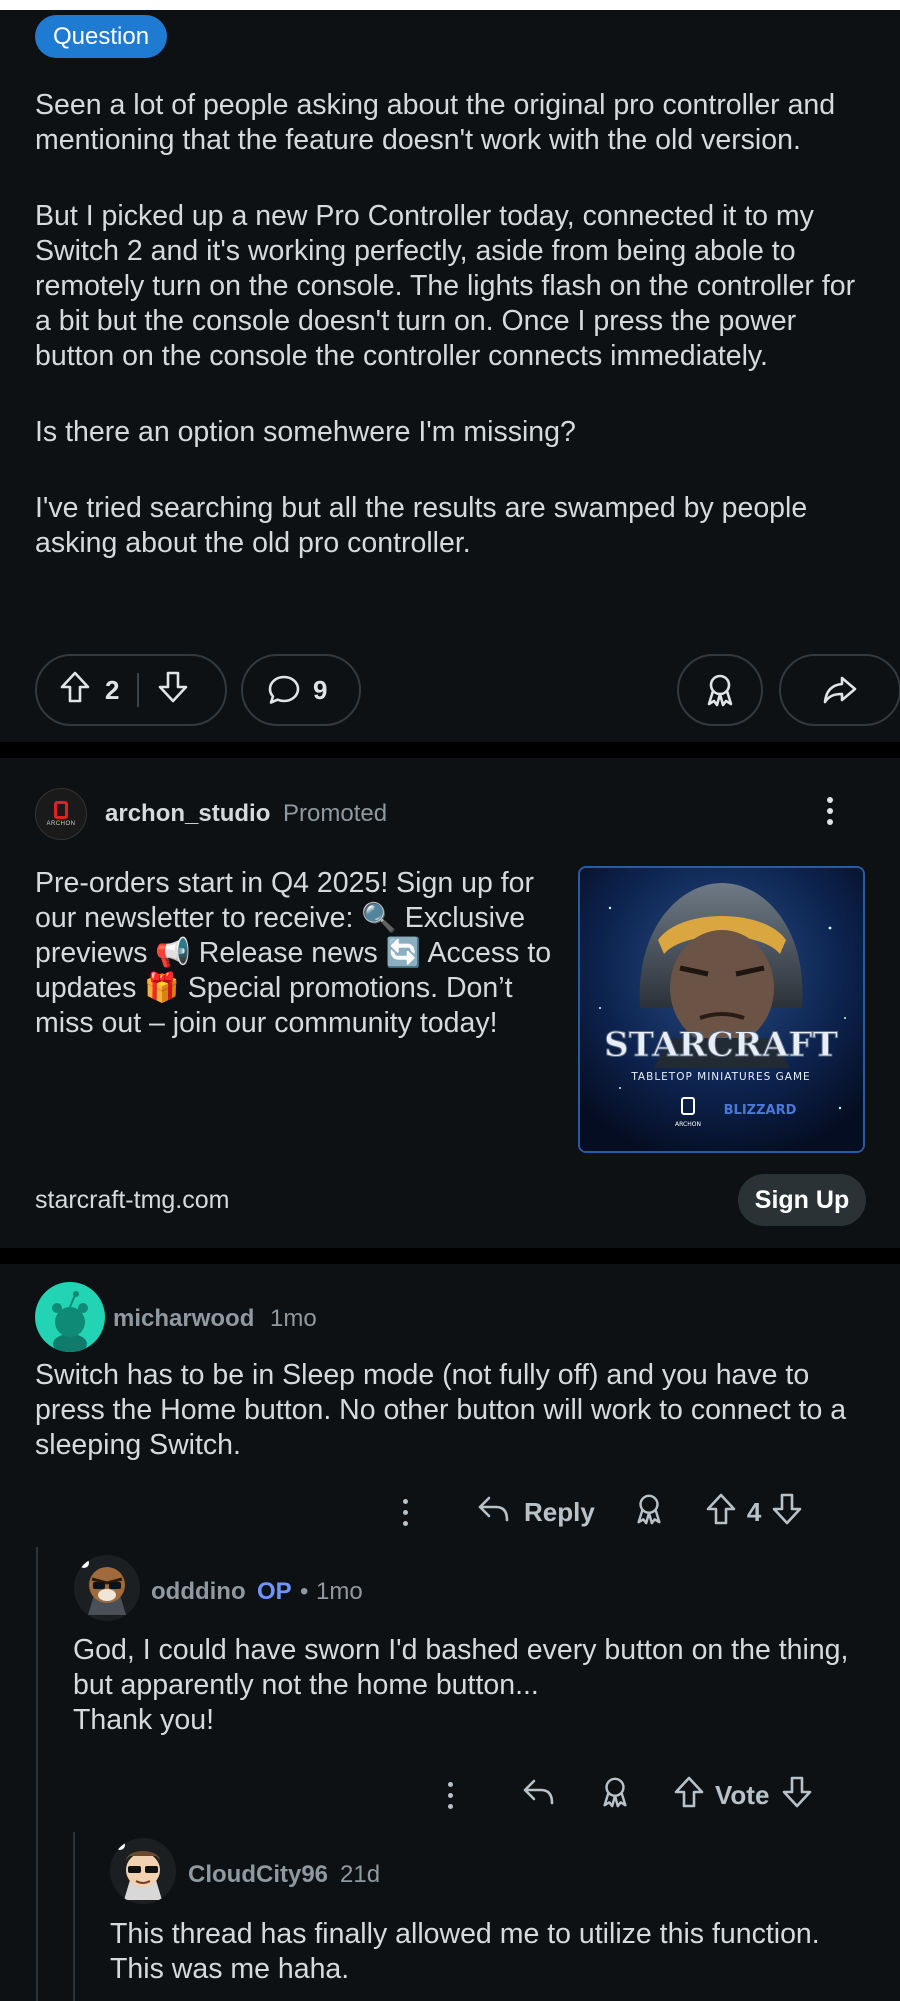 This screenshot has width=900, height=2001. Describe the element at coordinates (284, 689) in the screenshot. I see `comment-bubble-icon` at that location.